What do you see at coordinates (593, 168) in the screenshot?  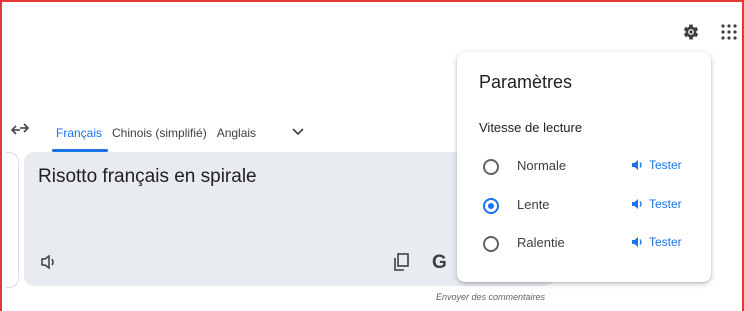 I see `speed-option-normale: Normale Tester` at bounding box center [593, 168].